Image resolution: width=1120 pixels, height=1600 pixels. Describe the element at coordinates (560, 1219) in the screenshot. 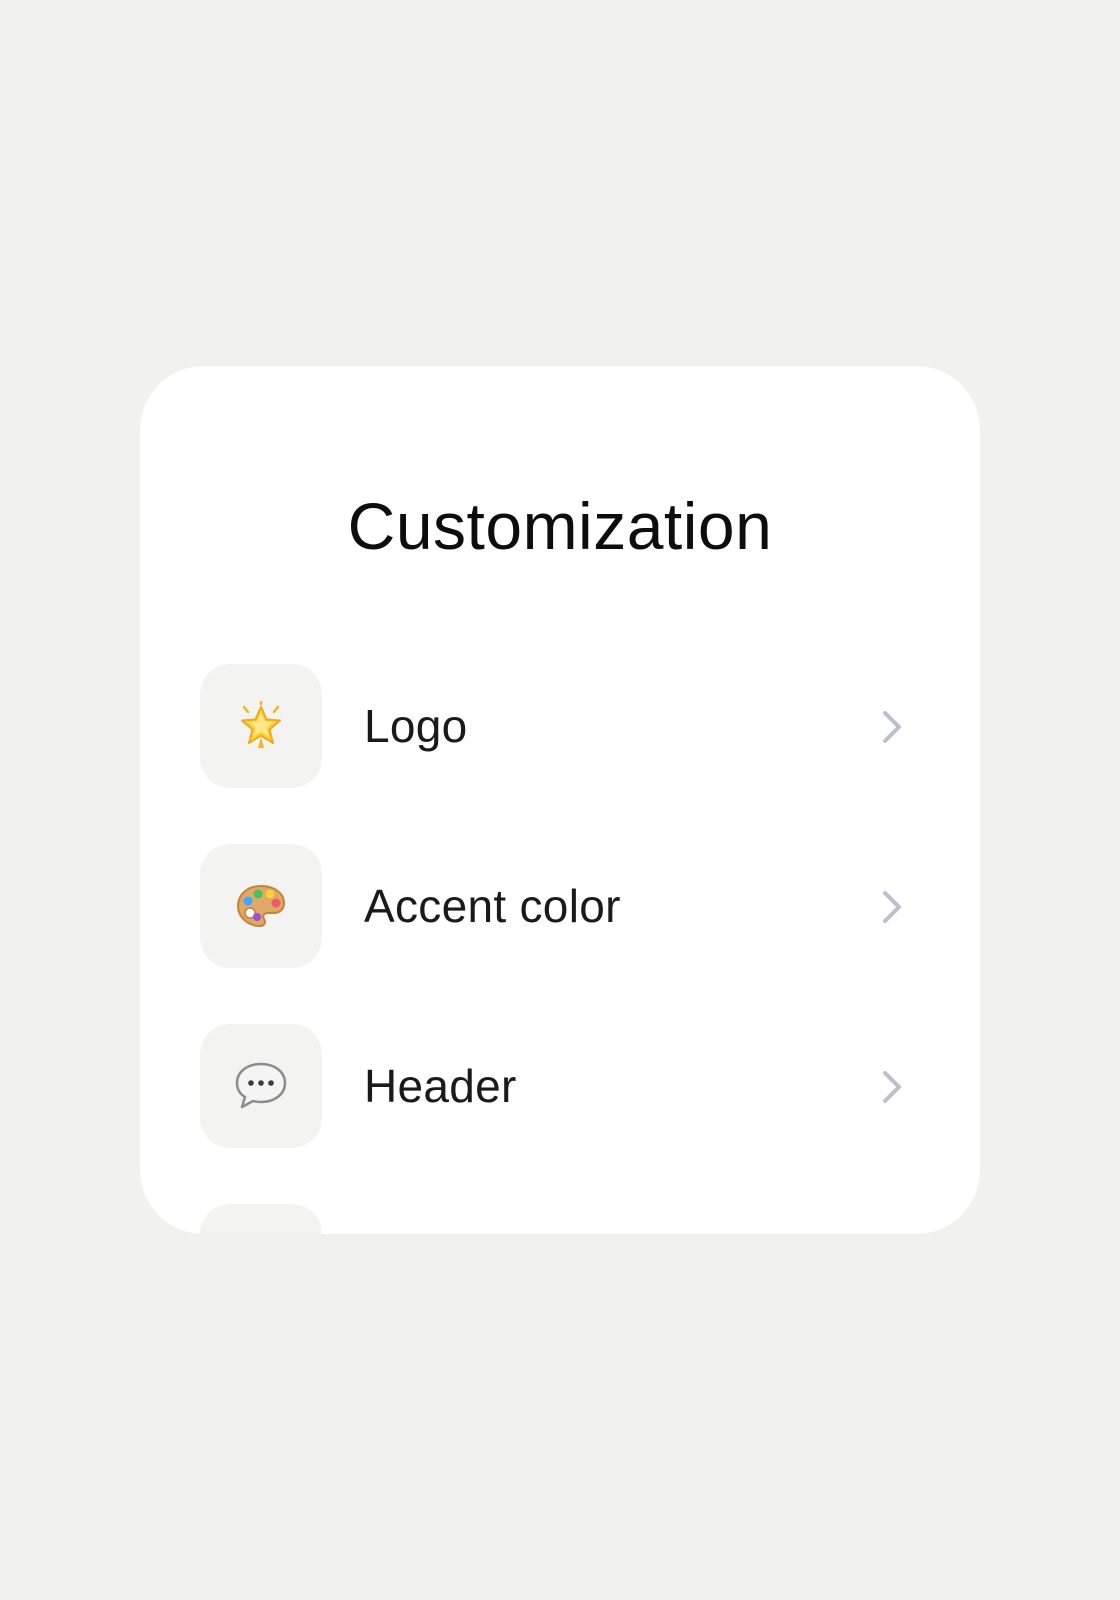

I see `menu-item-partial` at that location.